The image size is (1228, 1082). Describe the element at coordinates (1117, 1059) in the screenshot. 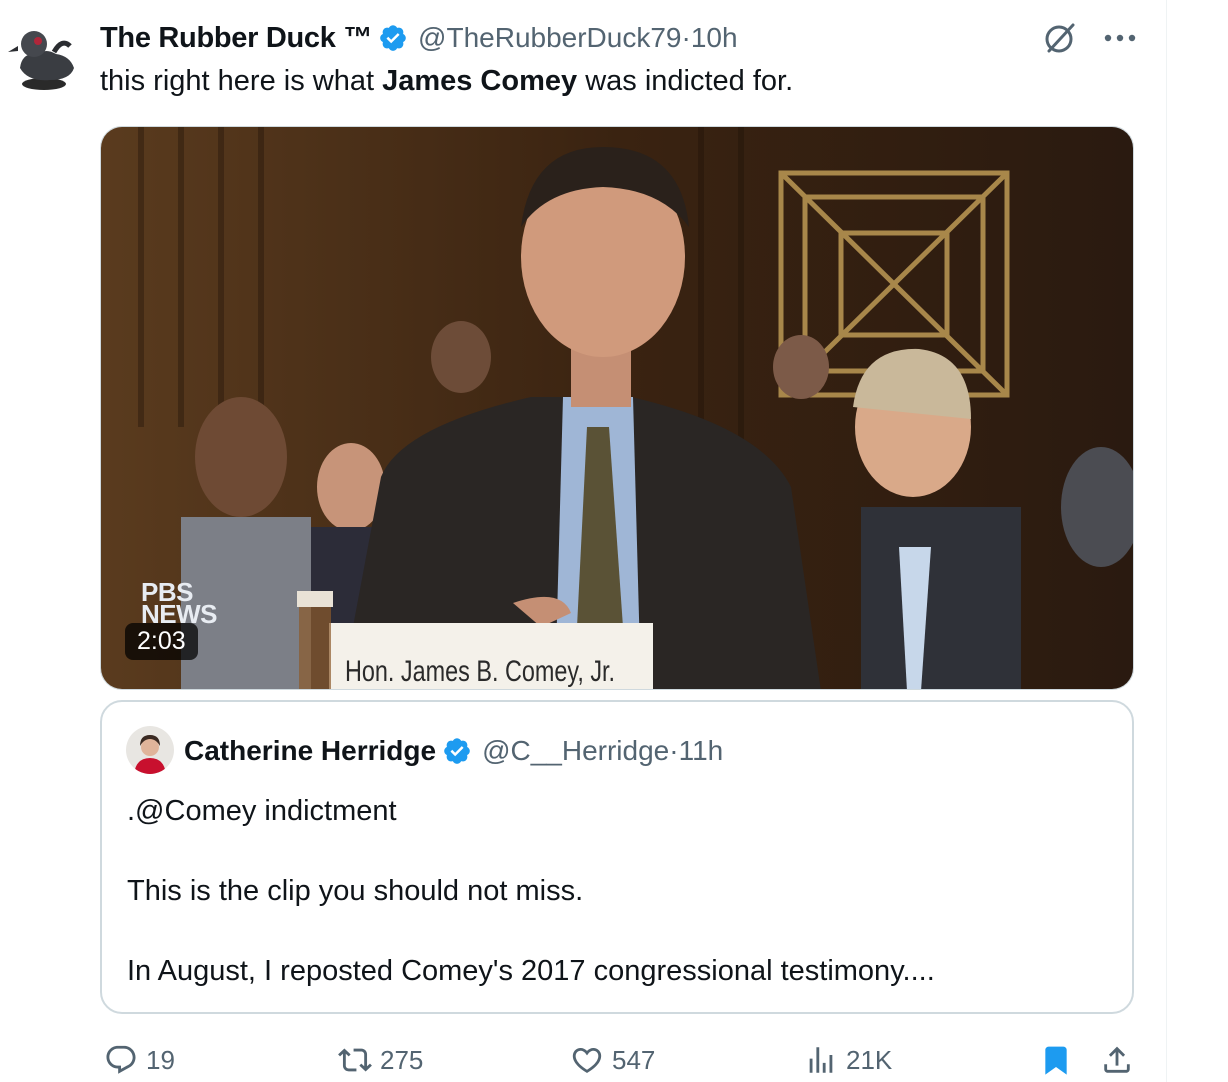

I see `share-icon` at that location.